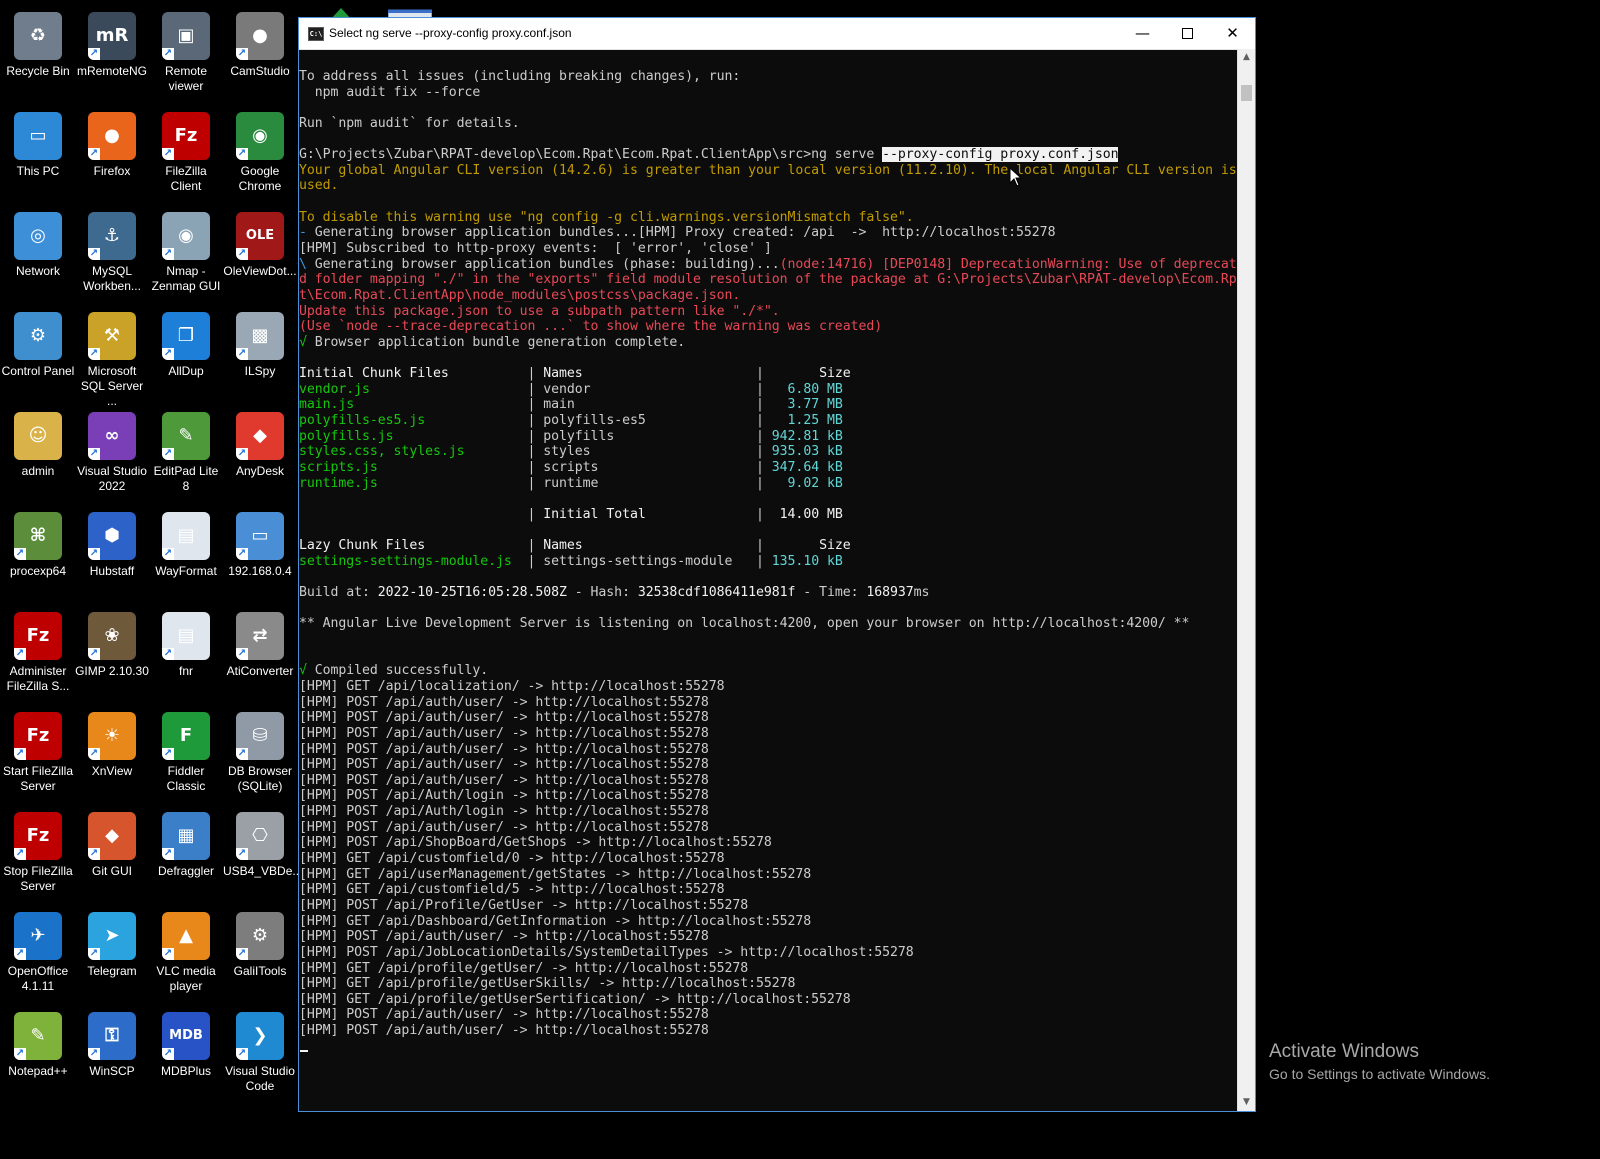  I want to click on desktop-icon: ♻ Recycle Bin, so click(38, 54).